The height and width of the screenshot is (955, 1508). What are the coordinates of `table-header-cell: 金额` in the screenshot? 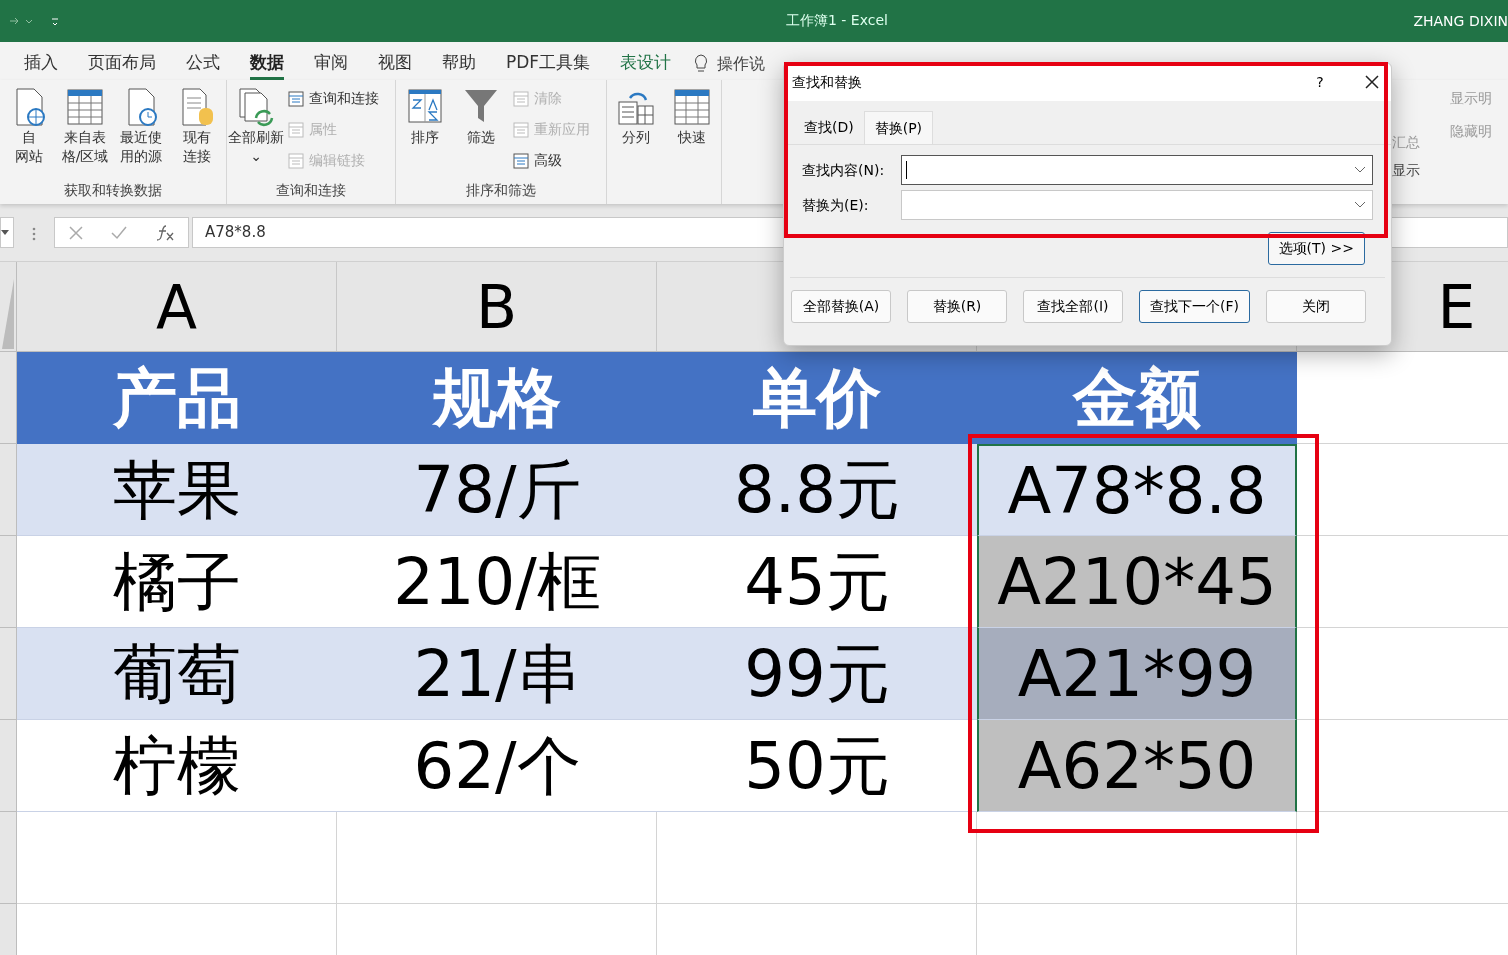 It's located at (1137, 398).